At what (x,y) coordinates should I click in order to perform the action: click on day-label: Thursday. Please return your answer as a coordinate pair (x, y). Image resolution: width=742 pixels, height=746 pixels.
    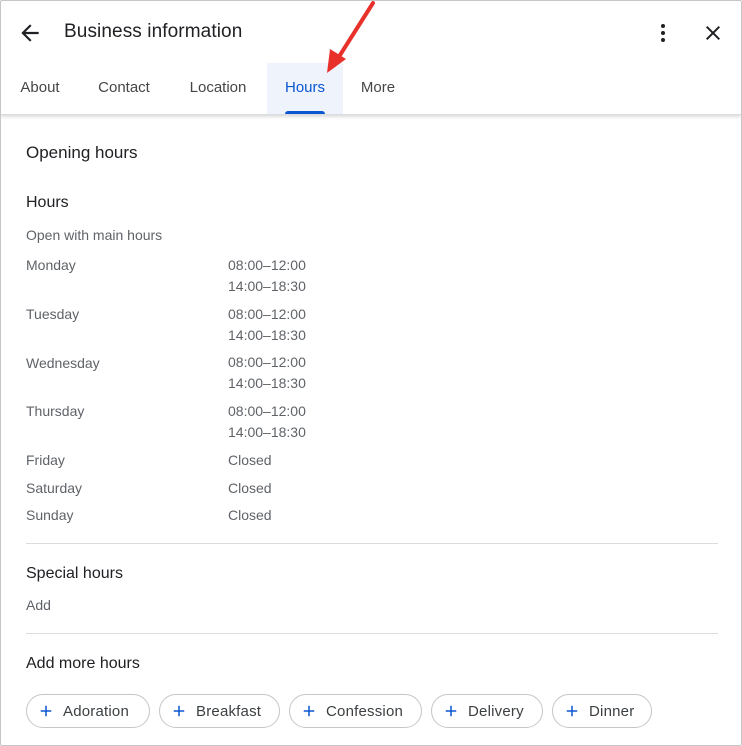
    Looking at the image, I should click on (55, 411).